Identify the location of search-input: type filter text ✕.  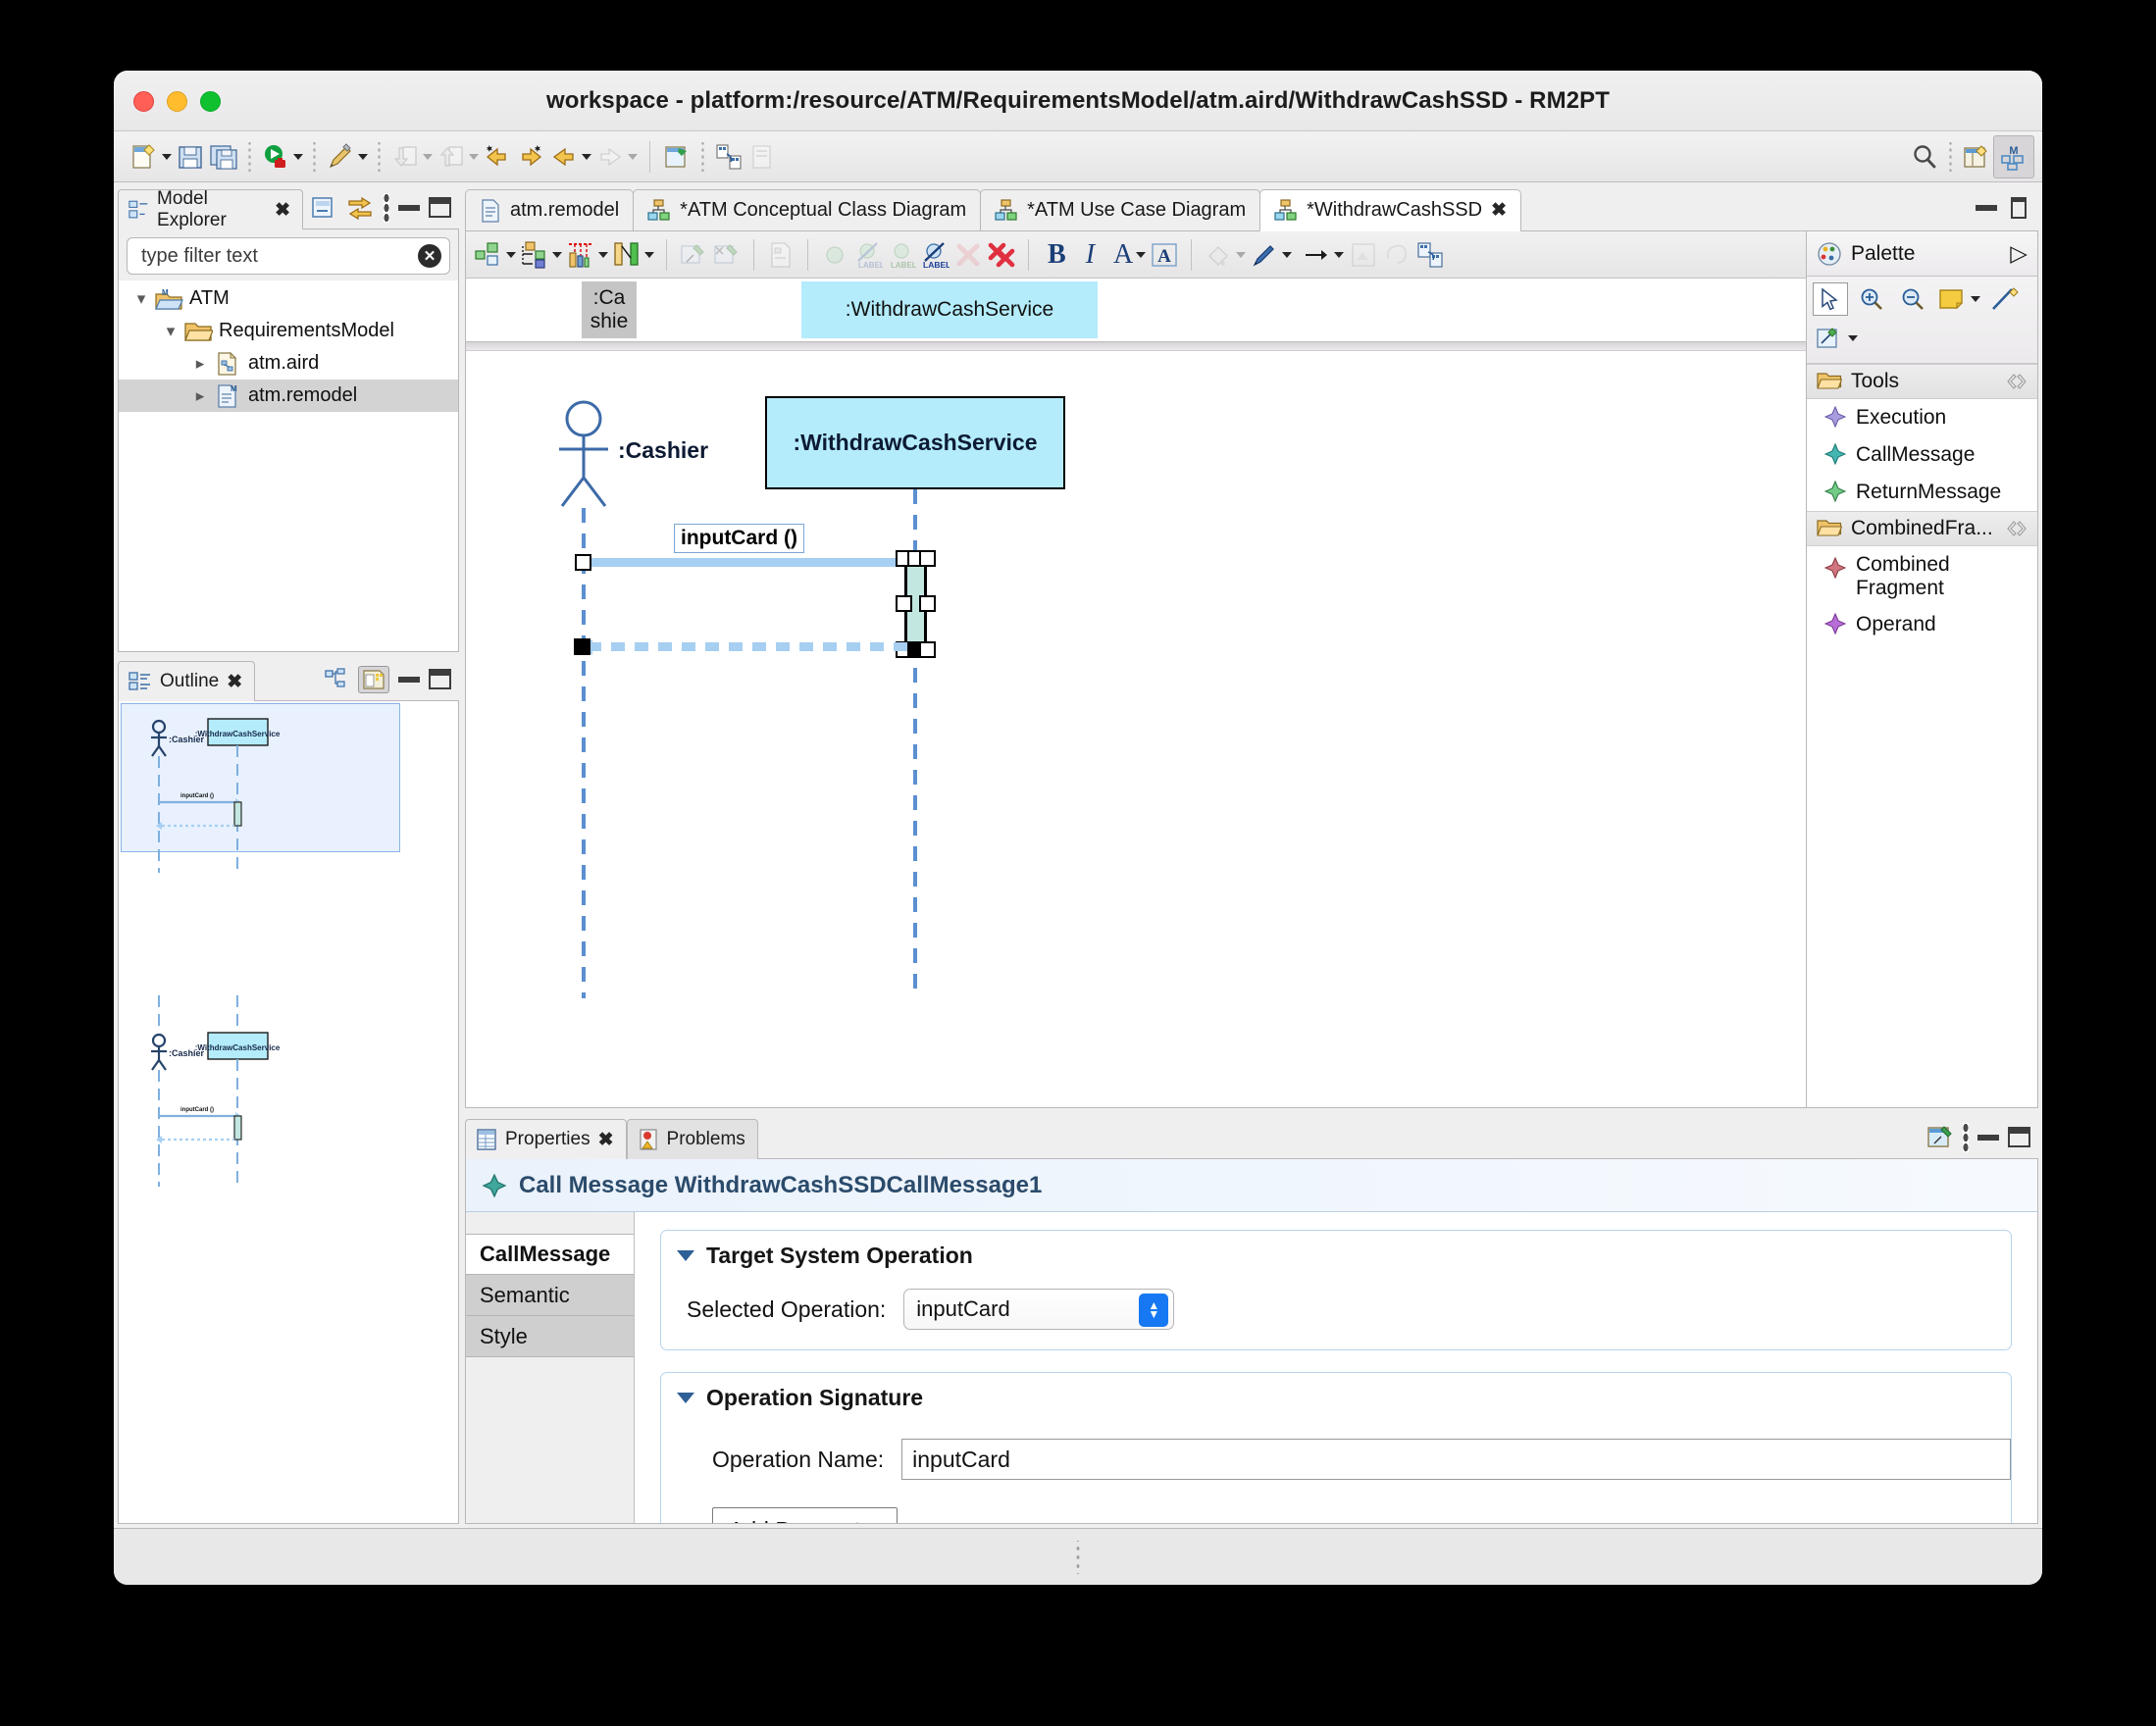
(288, 256).